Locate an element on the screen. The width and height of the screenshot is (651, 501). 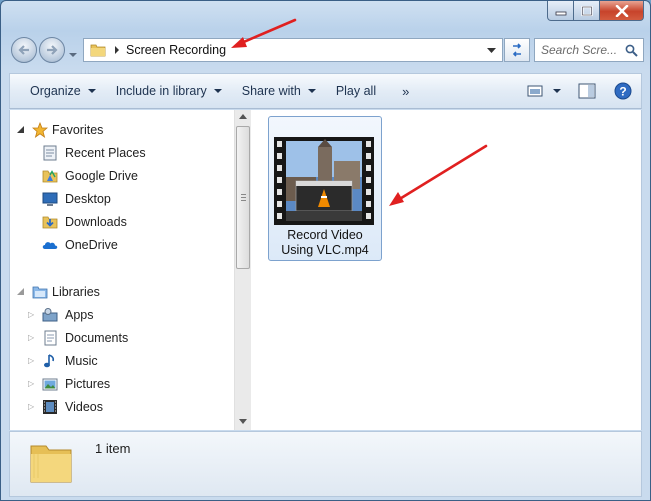
sidebar-item-label: OneDrive is located at coordinates (91, 244).